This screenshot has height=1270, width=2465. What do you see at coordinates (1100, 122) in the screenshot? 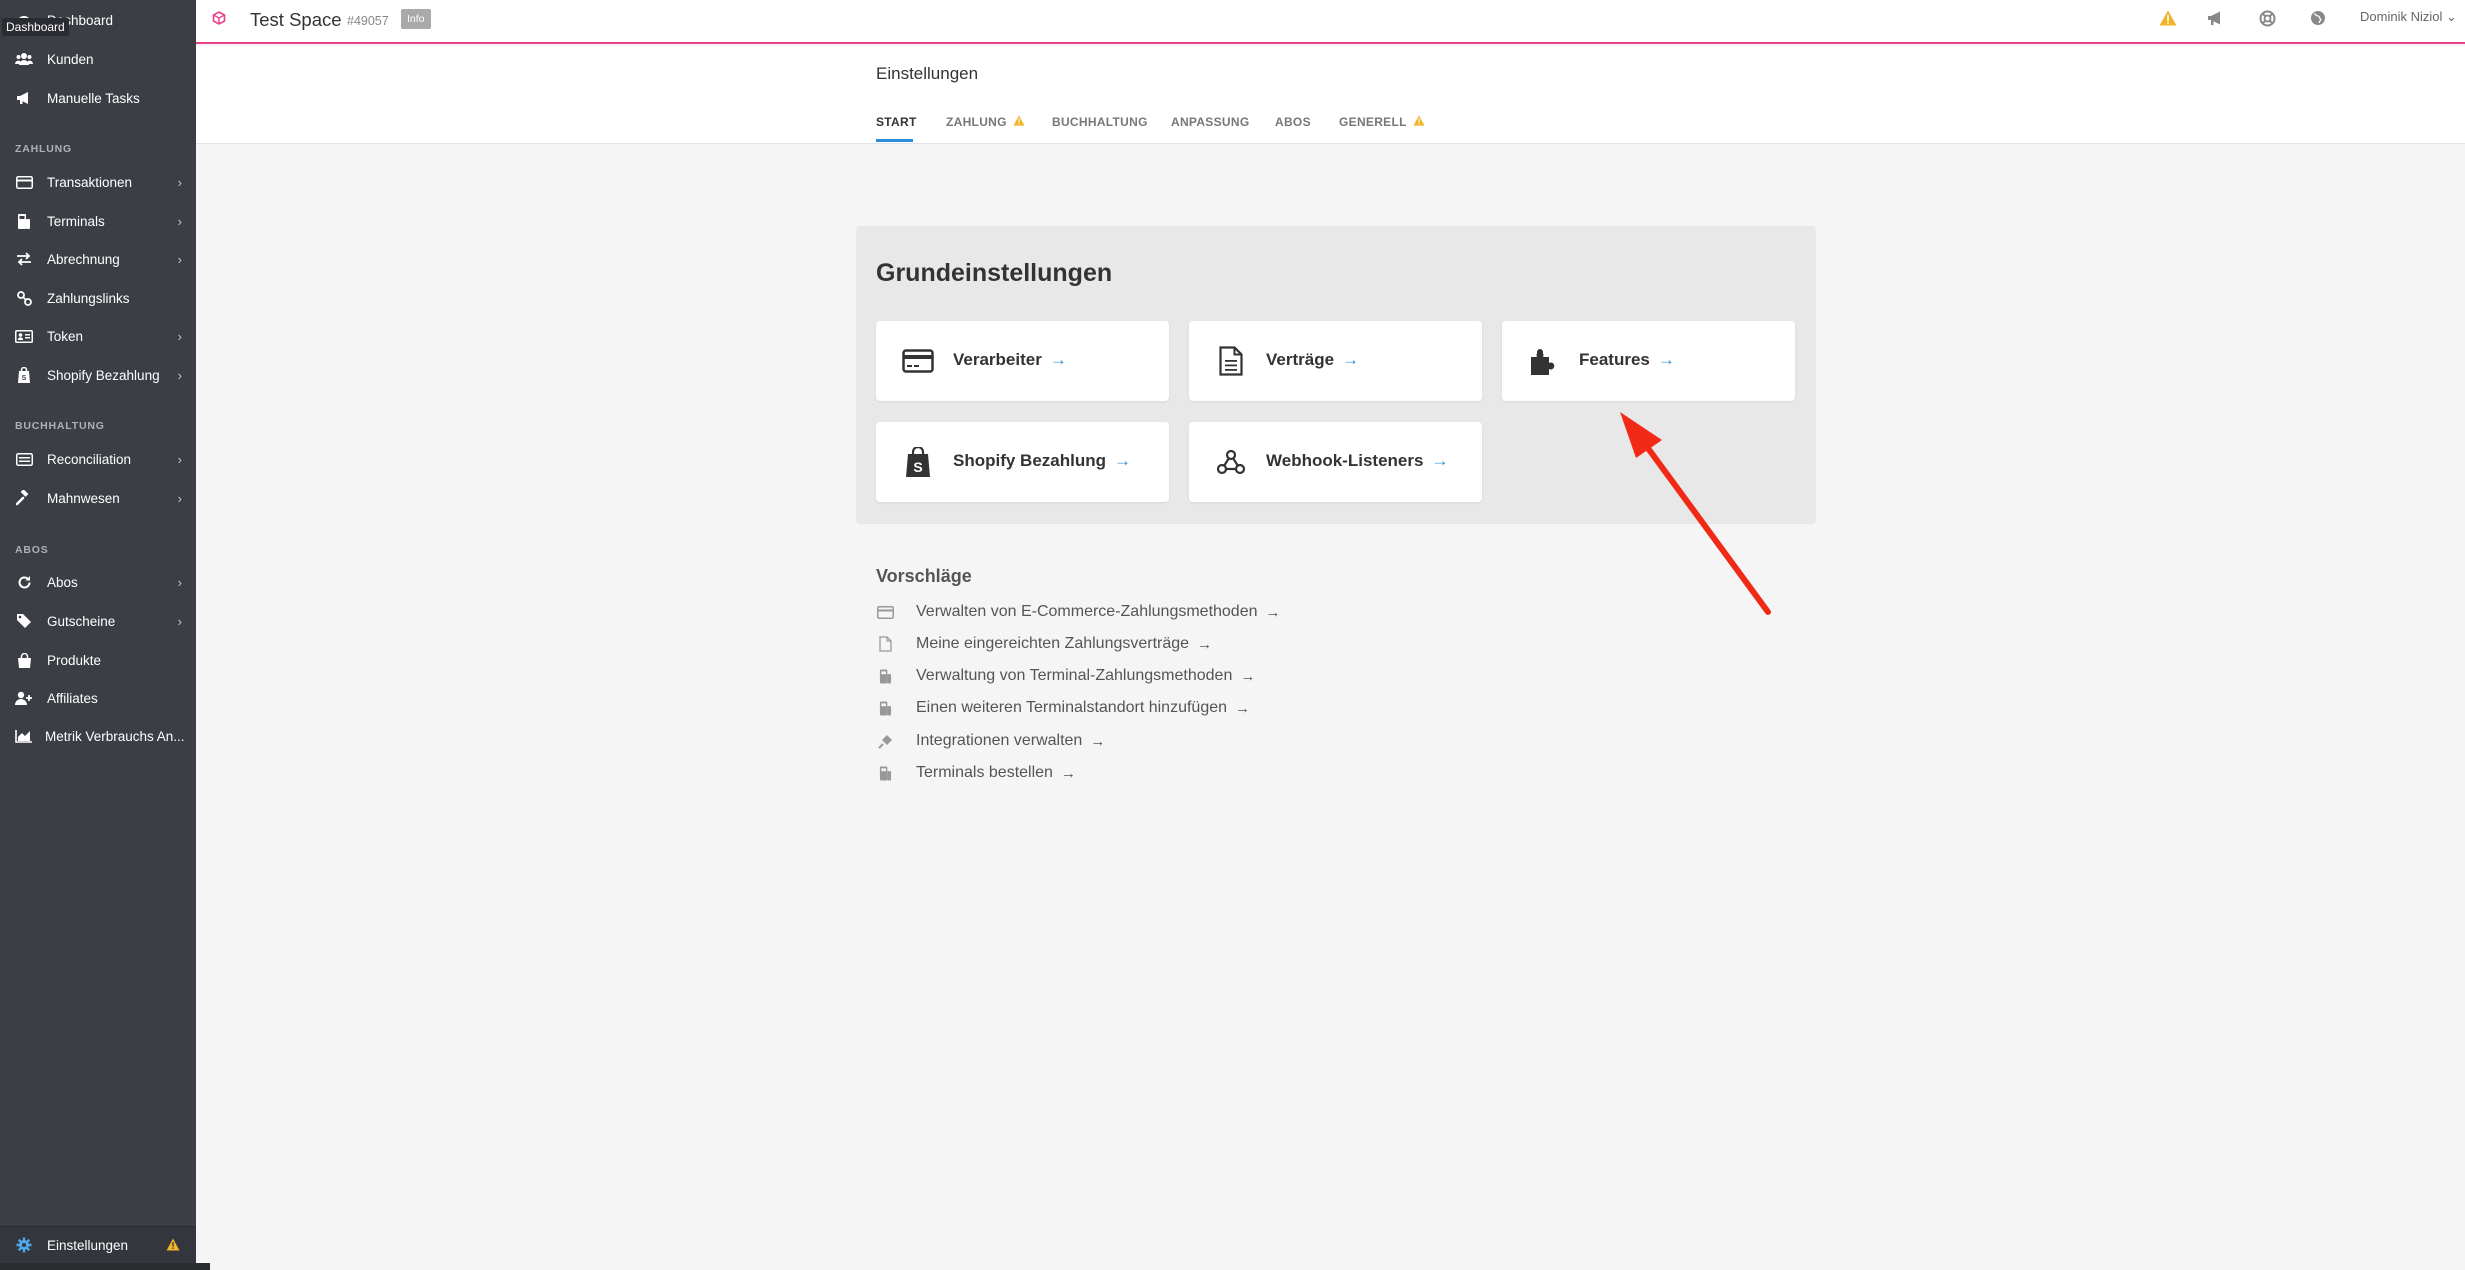
I see `tab-buchhaltung: BUCHHALTUNG` at bounding box center [1100, 122].